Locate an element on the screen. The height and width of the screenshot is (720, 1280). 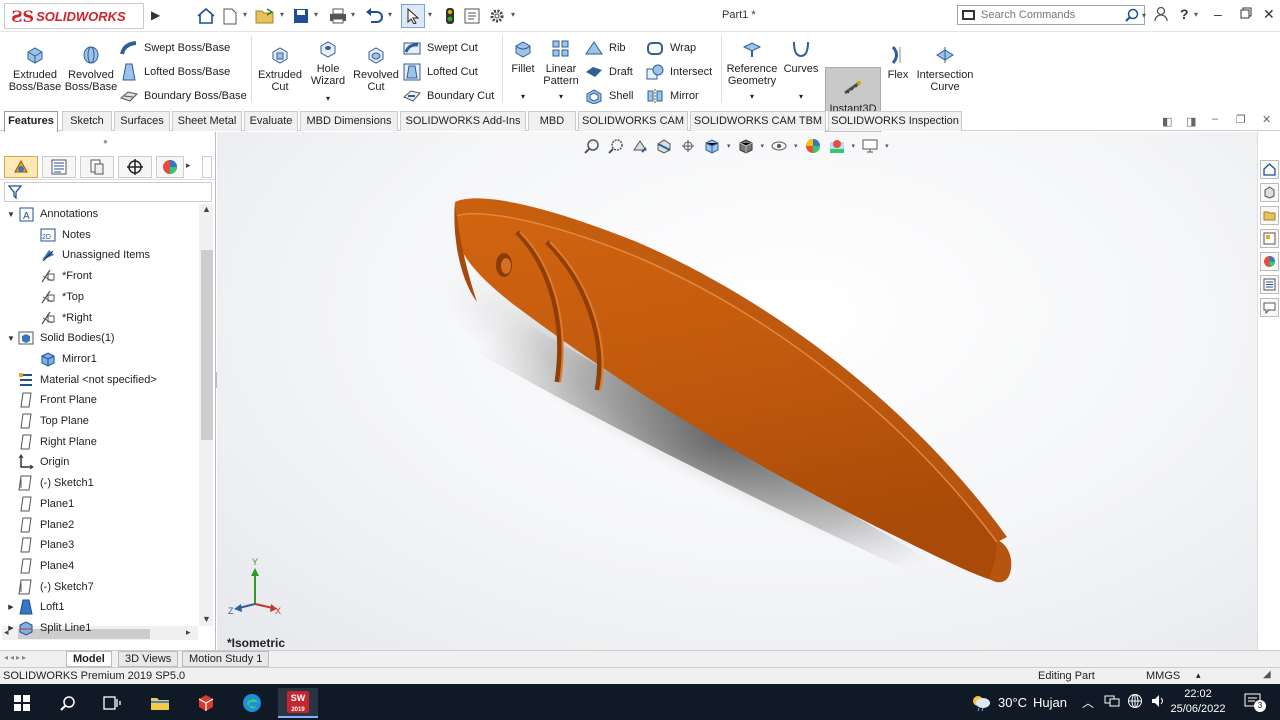
search-dropdown-icon: ▾ is located at coordinates (1144, 15).